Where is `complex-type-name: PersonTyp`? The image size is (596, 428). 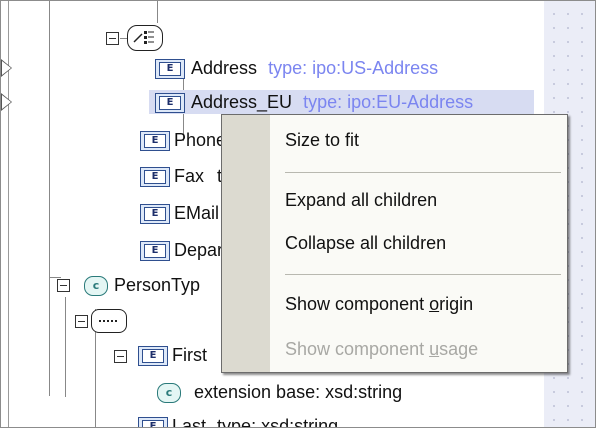 complex-type-name: PersonTyp is located at coordinates (157, 285).